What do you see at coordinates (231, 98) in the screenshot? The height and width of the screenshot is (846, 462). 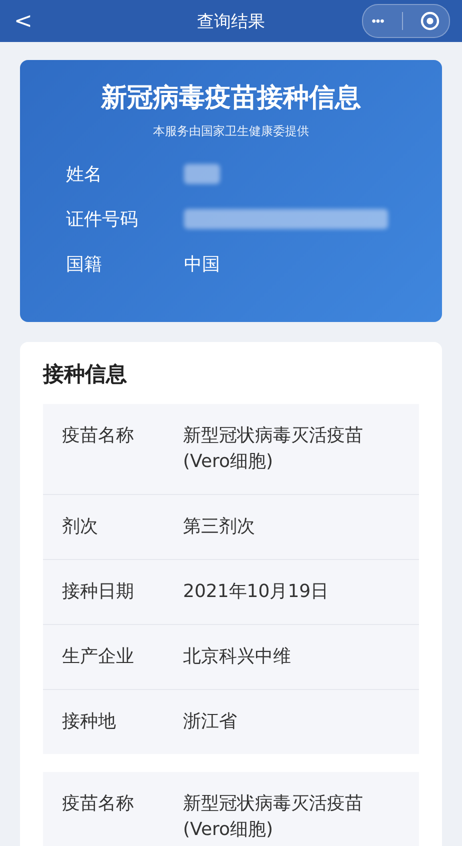 I see `card-title: 新冠病毒疫苗接种信息` at bounding box center [231, 98].